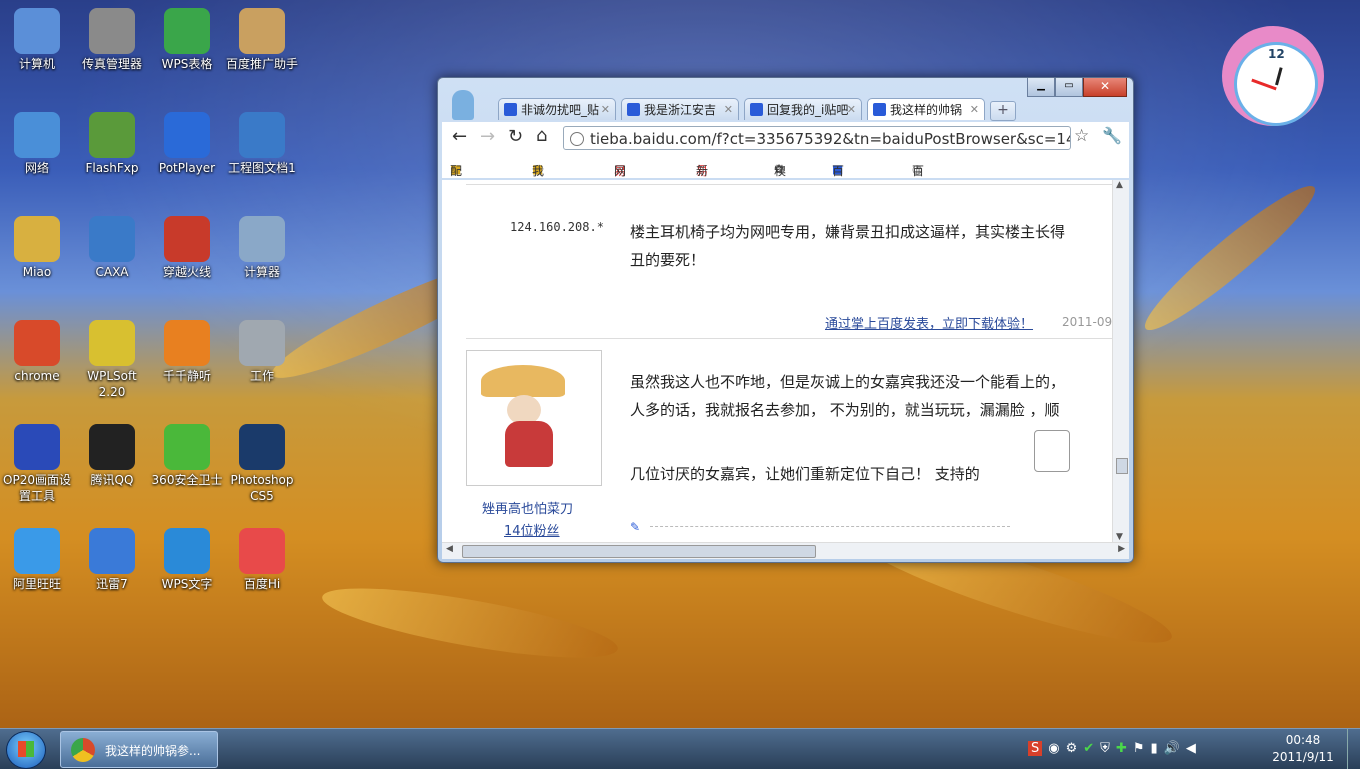 This screenshot has width=1360, height=769. Describe the element at coordinates (112, 239) in the screenshot. I see `caxa-icon` at that location.